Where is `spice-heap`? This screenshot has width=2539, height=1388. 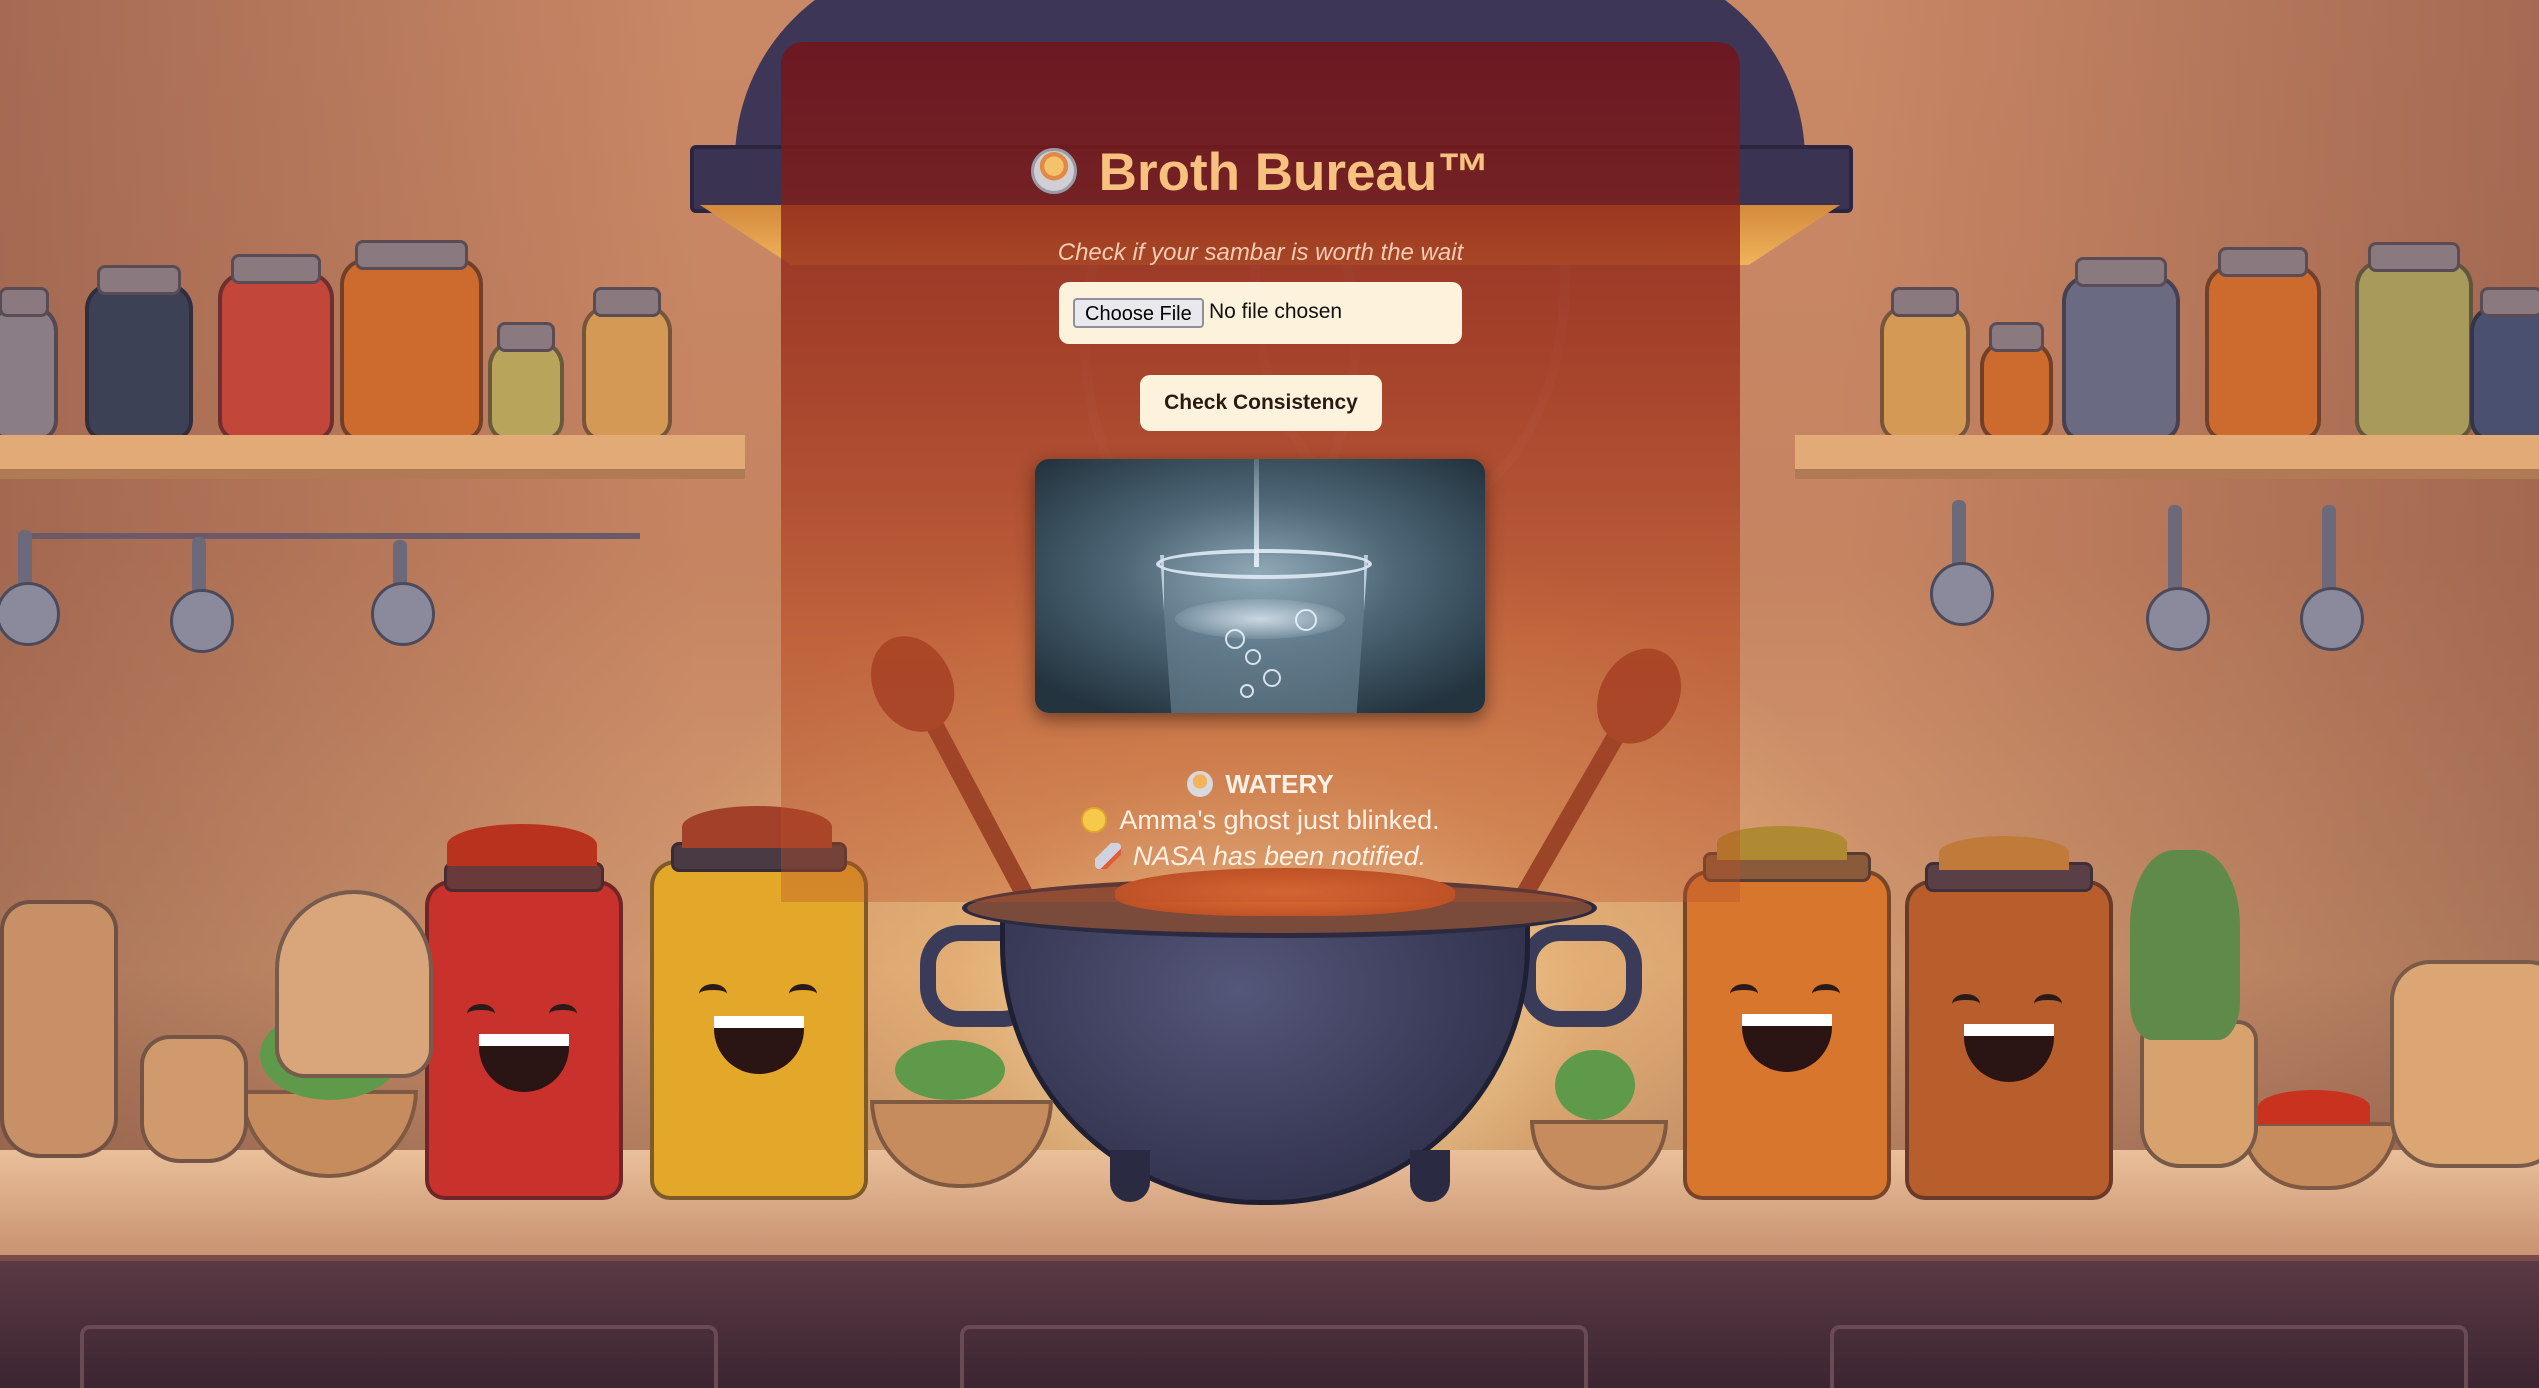 spice-heap is located at coordinates (2314, 1107).